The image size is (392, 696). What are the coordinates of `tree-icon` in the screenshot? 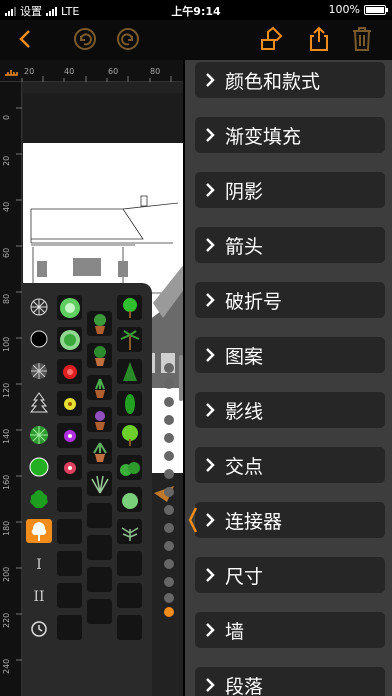 It's located at (39, 531).